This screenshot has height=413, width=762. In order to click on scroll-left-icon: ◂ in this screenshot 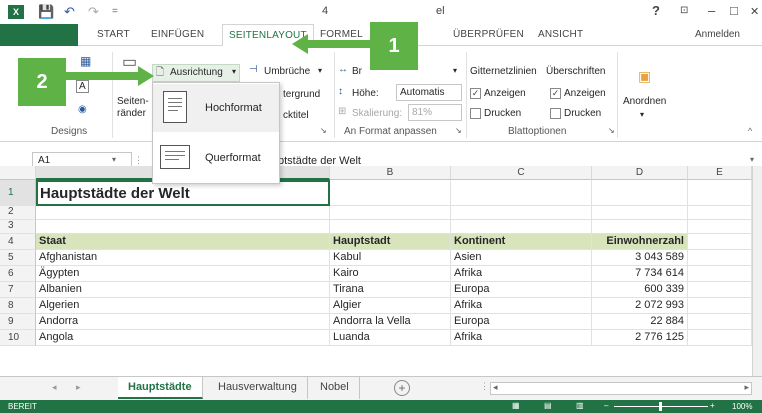, I will do `click(495, 387)`.